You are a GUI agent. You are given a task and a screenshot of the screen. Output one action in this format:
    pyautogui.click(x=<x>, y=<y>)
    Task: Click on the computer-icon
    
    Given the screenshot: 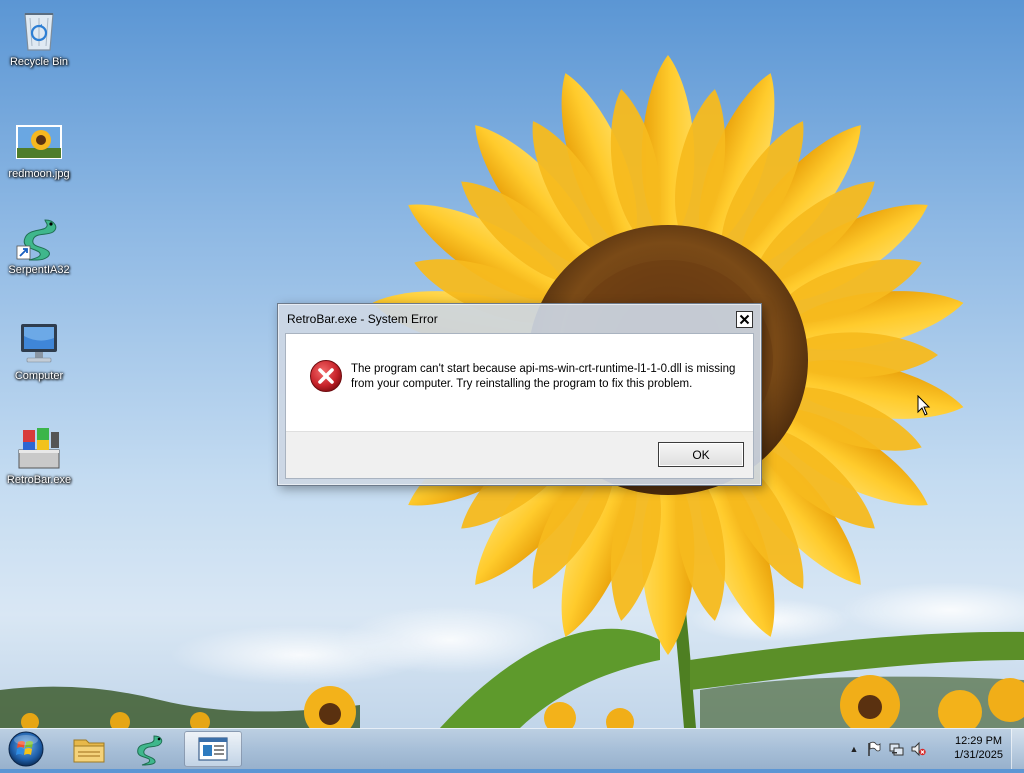 What is the action you would take?
    pyautogui.click(x=39, y=344)
    